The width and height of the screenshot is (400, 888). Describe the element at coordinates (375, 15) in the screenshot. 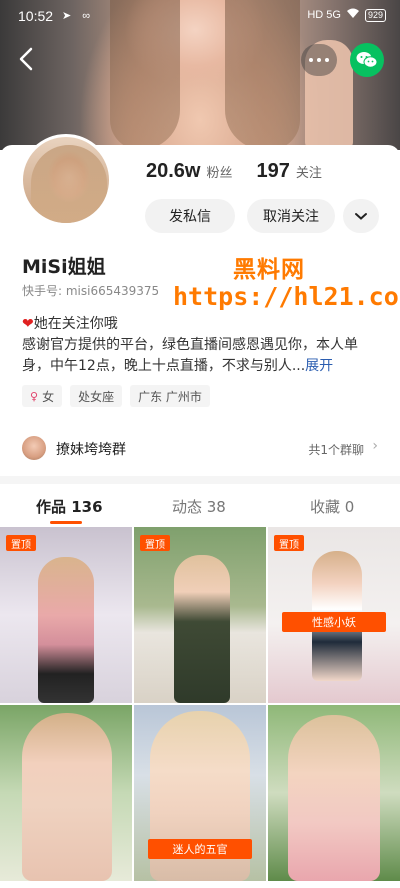

I see `battery-icon: 929` at that location.